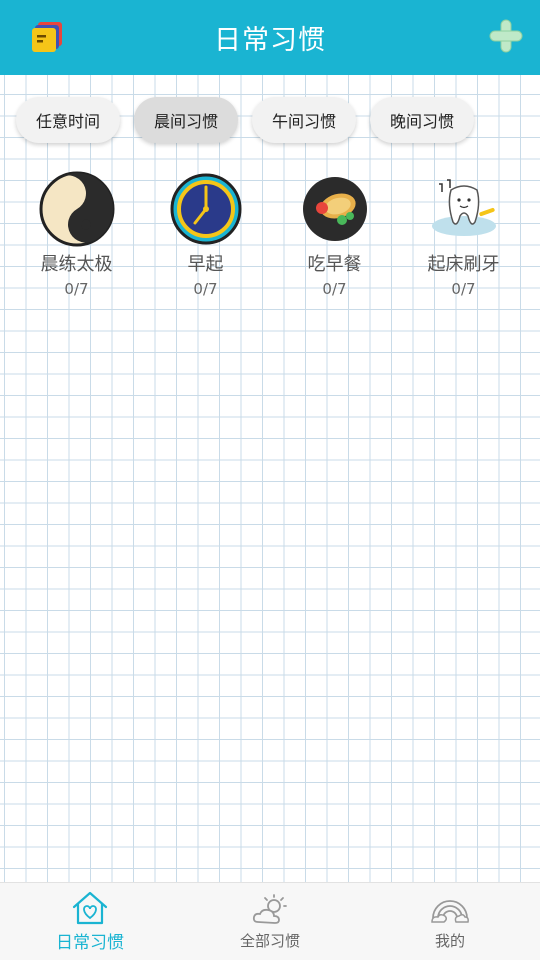 The image size is (540, 960). Describe the element at coordinates (205, 209) in the screenshot. I see `clock-icon` at that location.